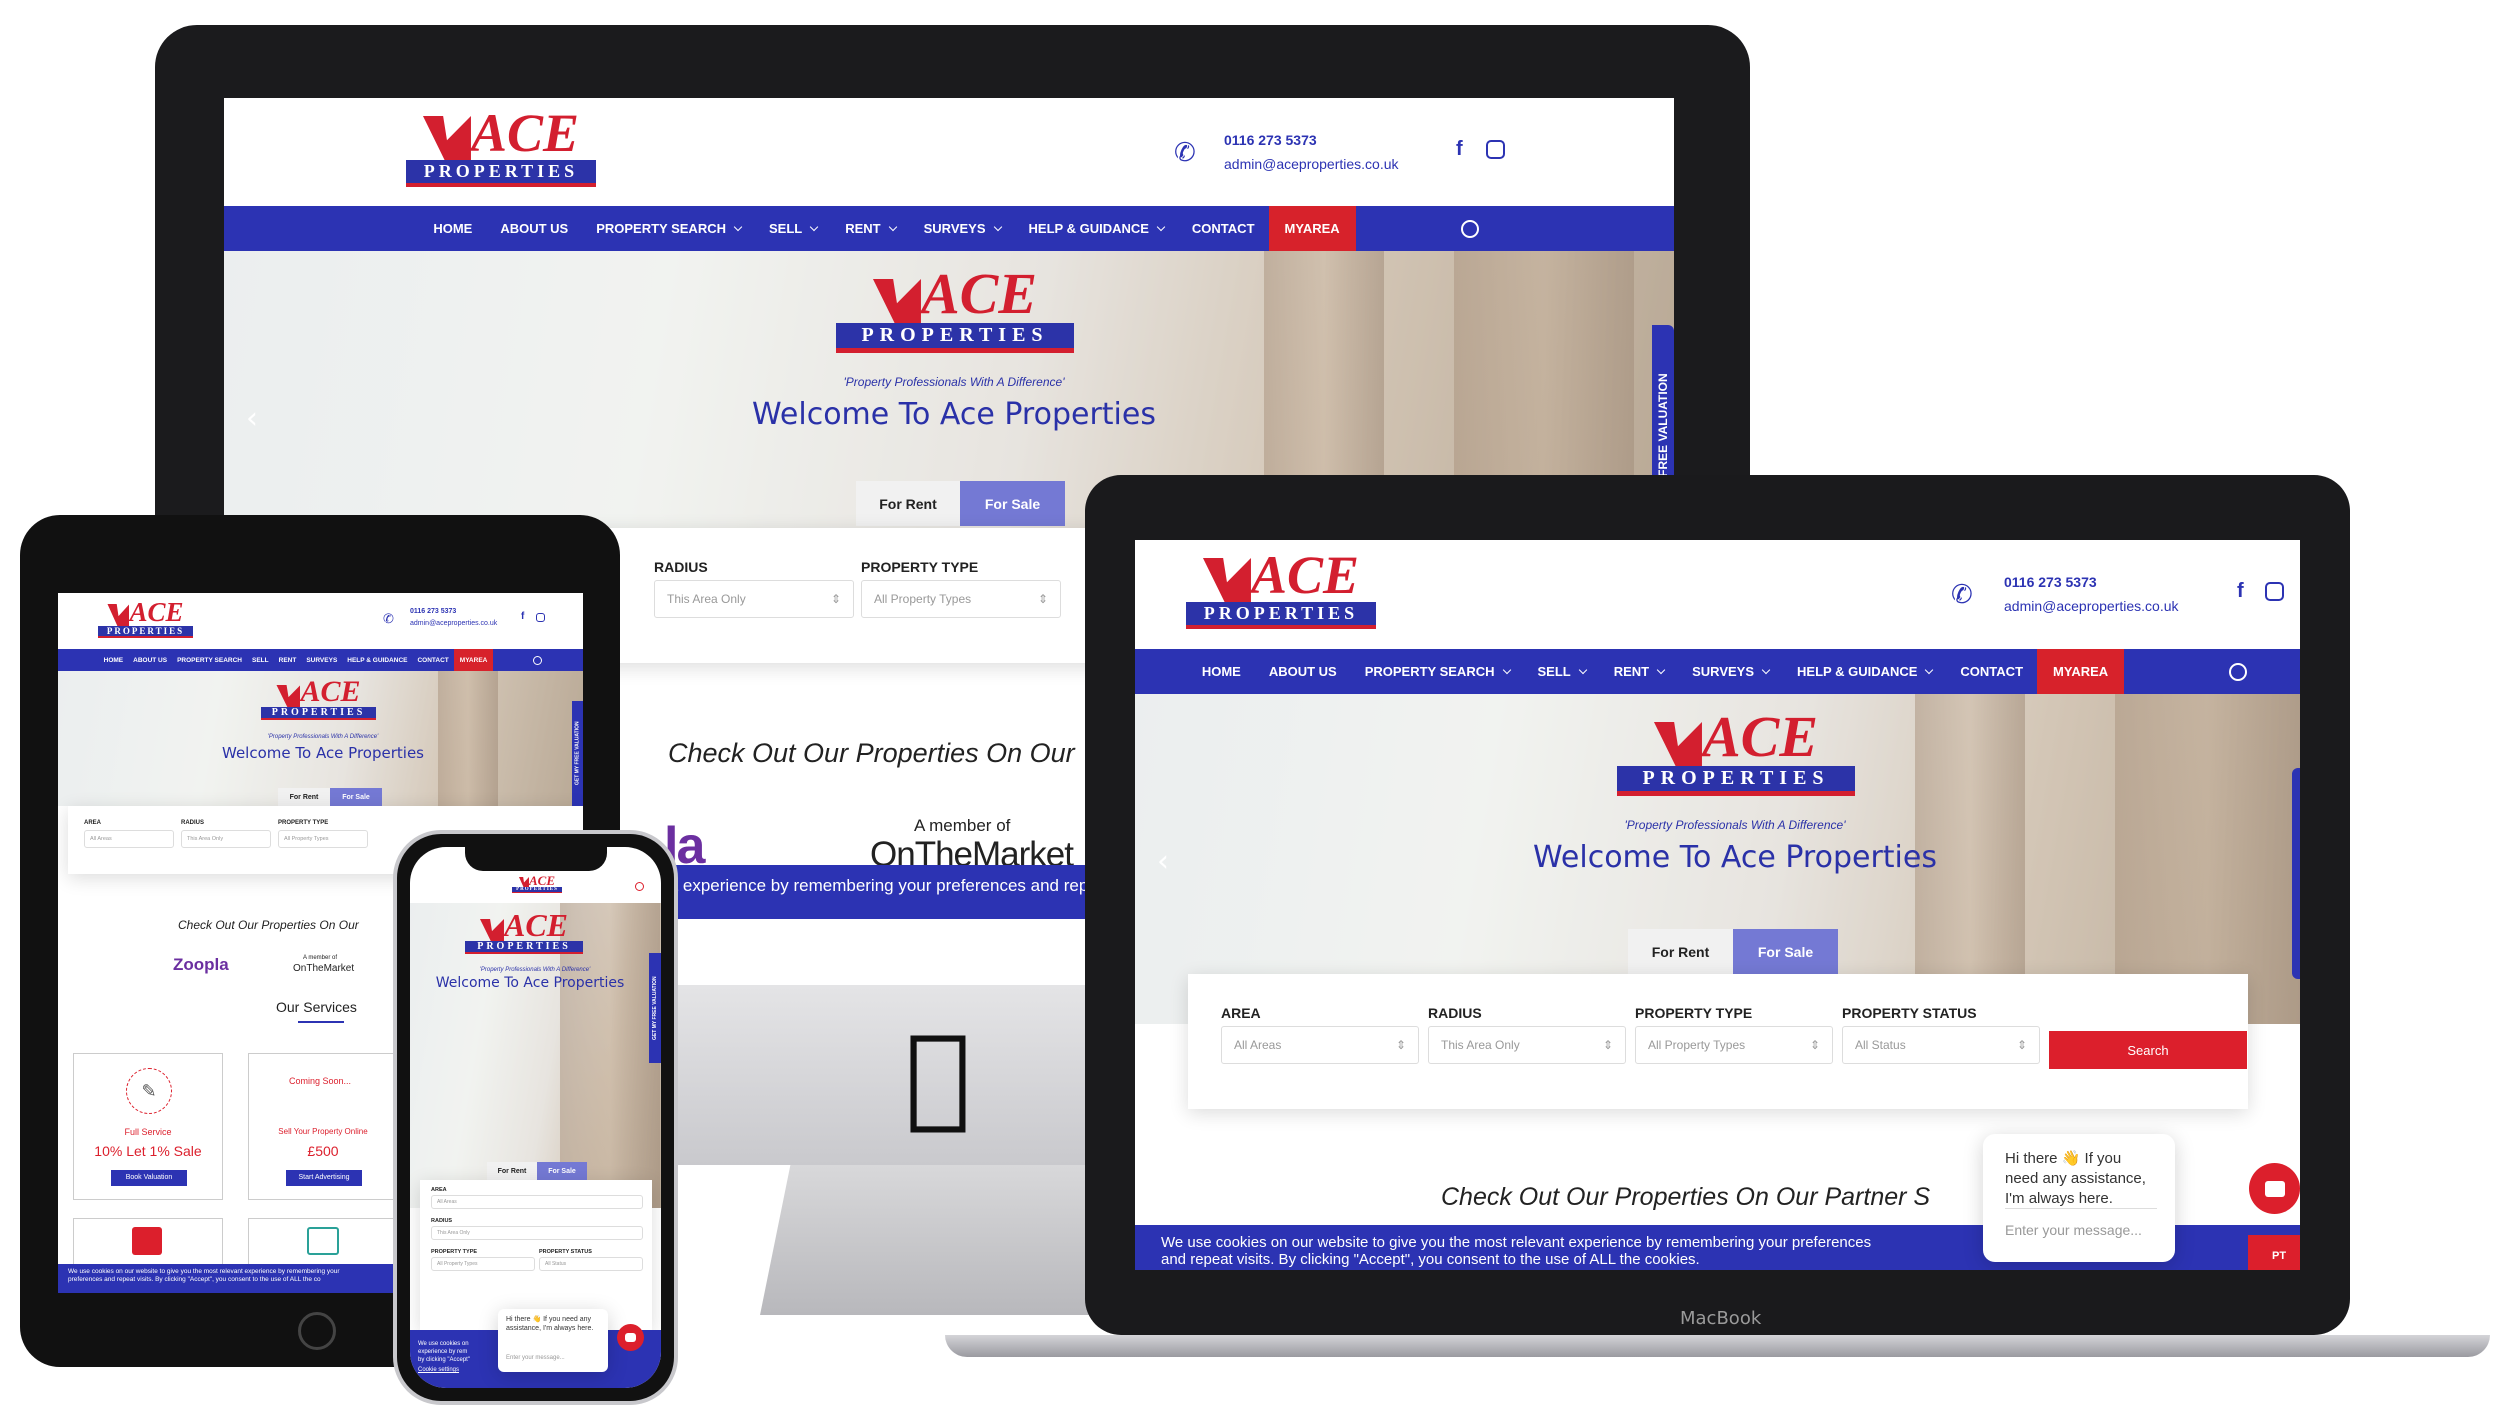  What do you see at coordinates (324, 1178) in the screenshot?
I see `start-advertising-button: Start Advertising` at bounding box center [324, 1178].